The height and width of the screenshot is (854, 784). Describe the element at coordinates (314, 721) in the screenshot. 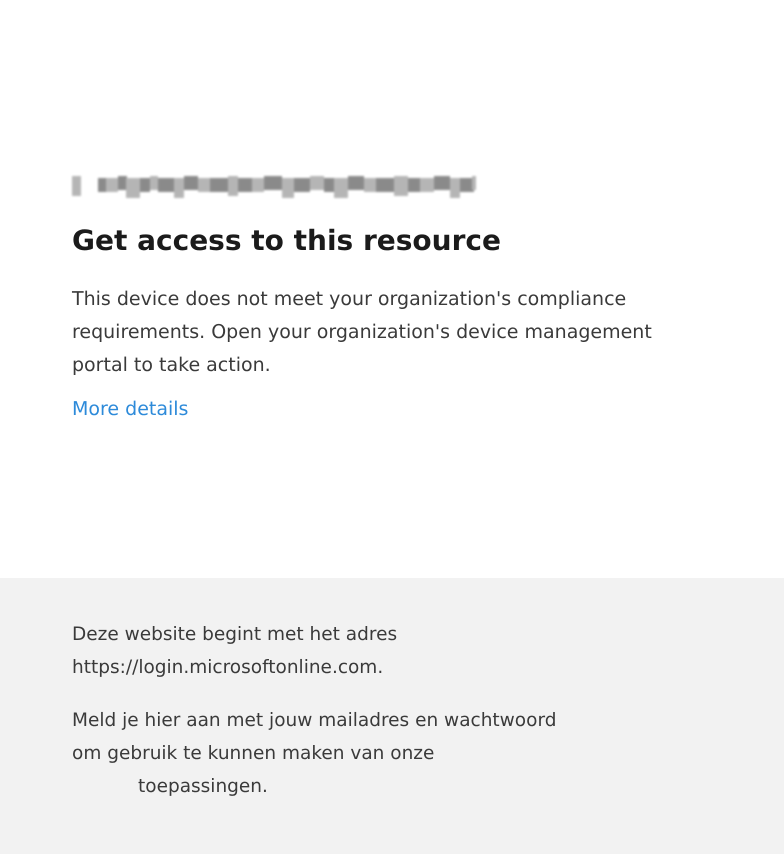

I see `footer-text-line: Meld je hier aan met jouw mailadres en wachtwoord` at that location.